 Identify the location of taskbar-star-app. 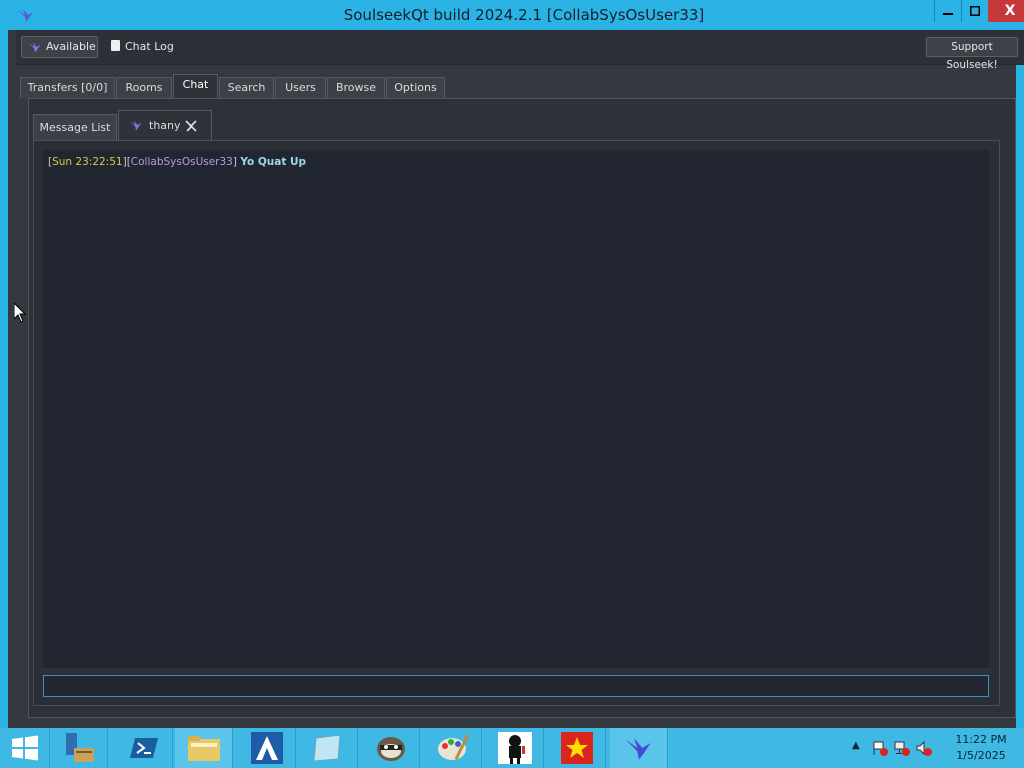
(577, 748).